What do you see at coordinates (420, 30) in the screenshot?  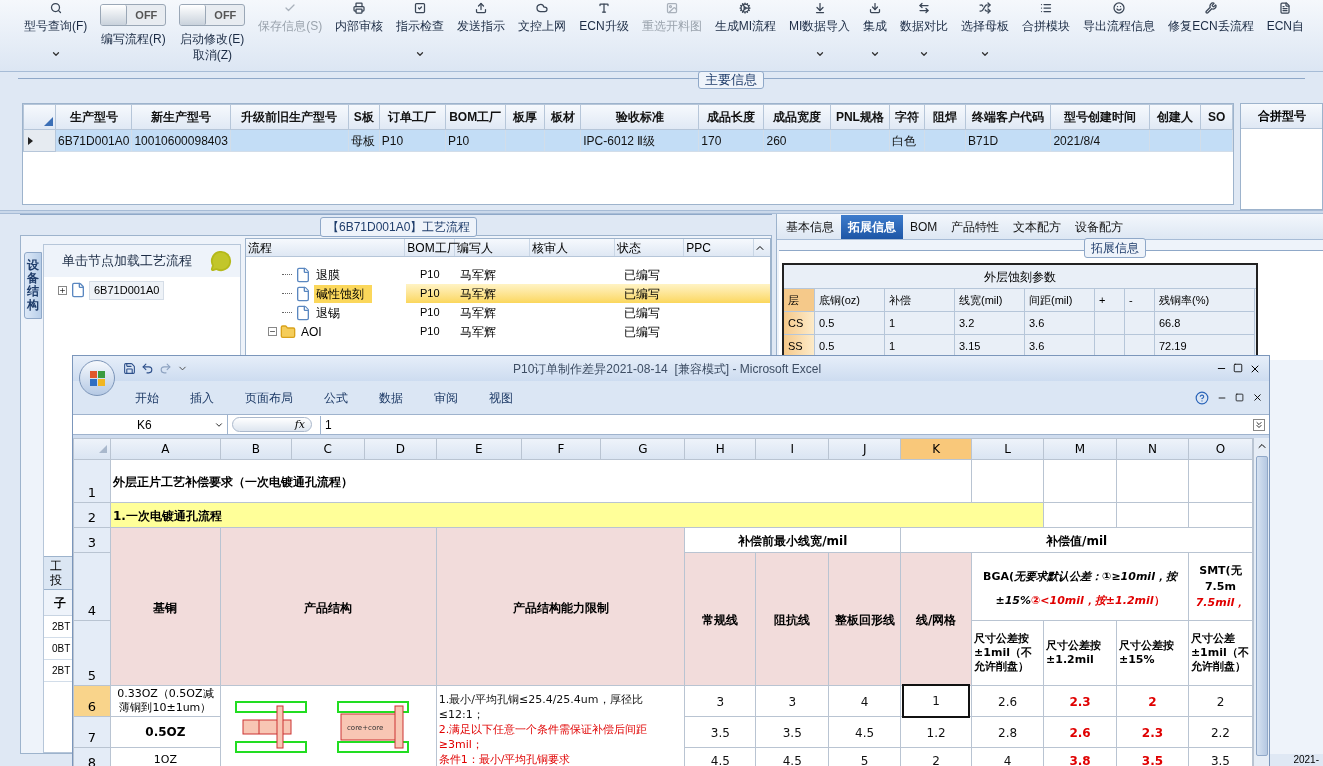 I see `toolbar-button: 指示检查` at bounding box center [420, 30].